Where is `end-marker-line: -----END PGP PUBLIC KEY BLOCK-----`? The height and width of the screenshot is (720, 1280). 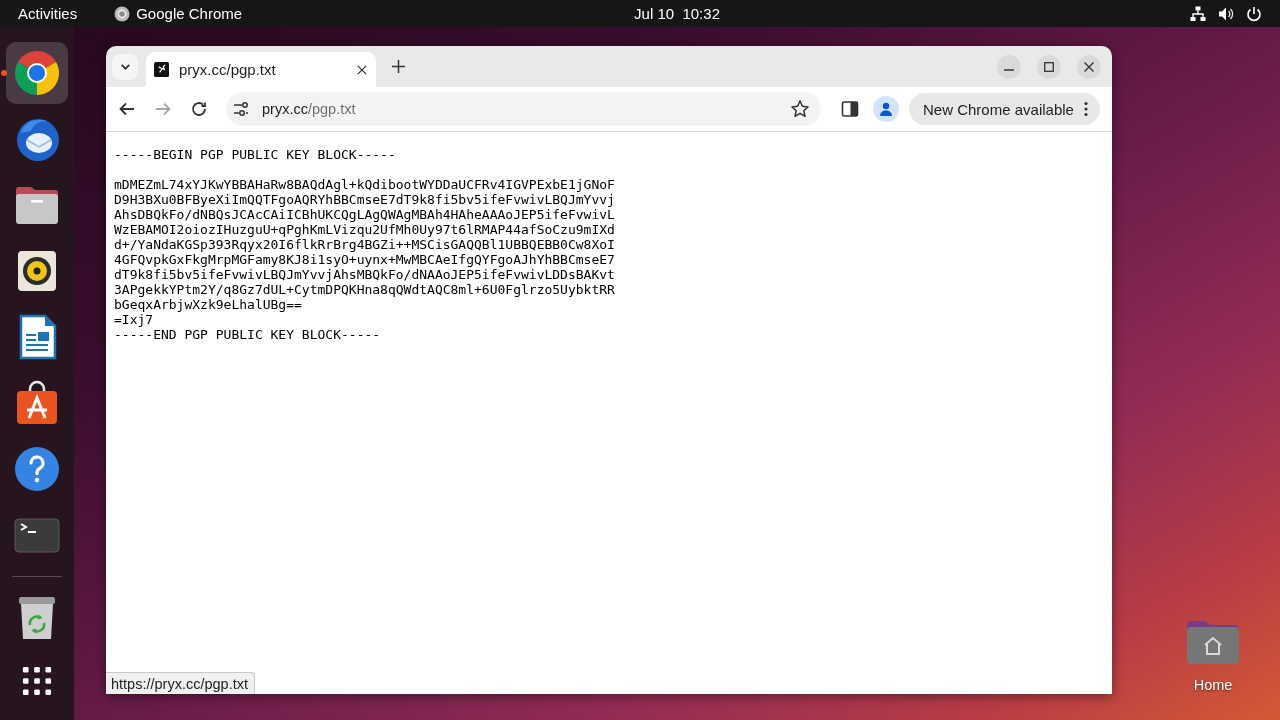
end-marker-line: -----END PGP PUBLIC KEY BLOCK----- is located at coordinates (247, 334).